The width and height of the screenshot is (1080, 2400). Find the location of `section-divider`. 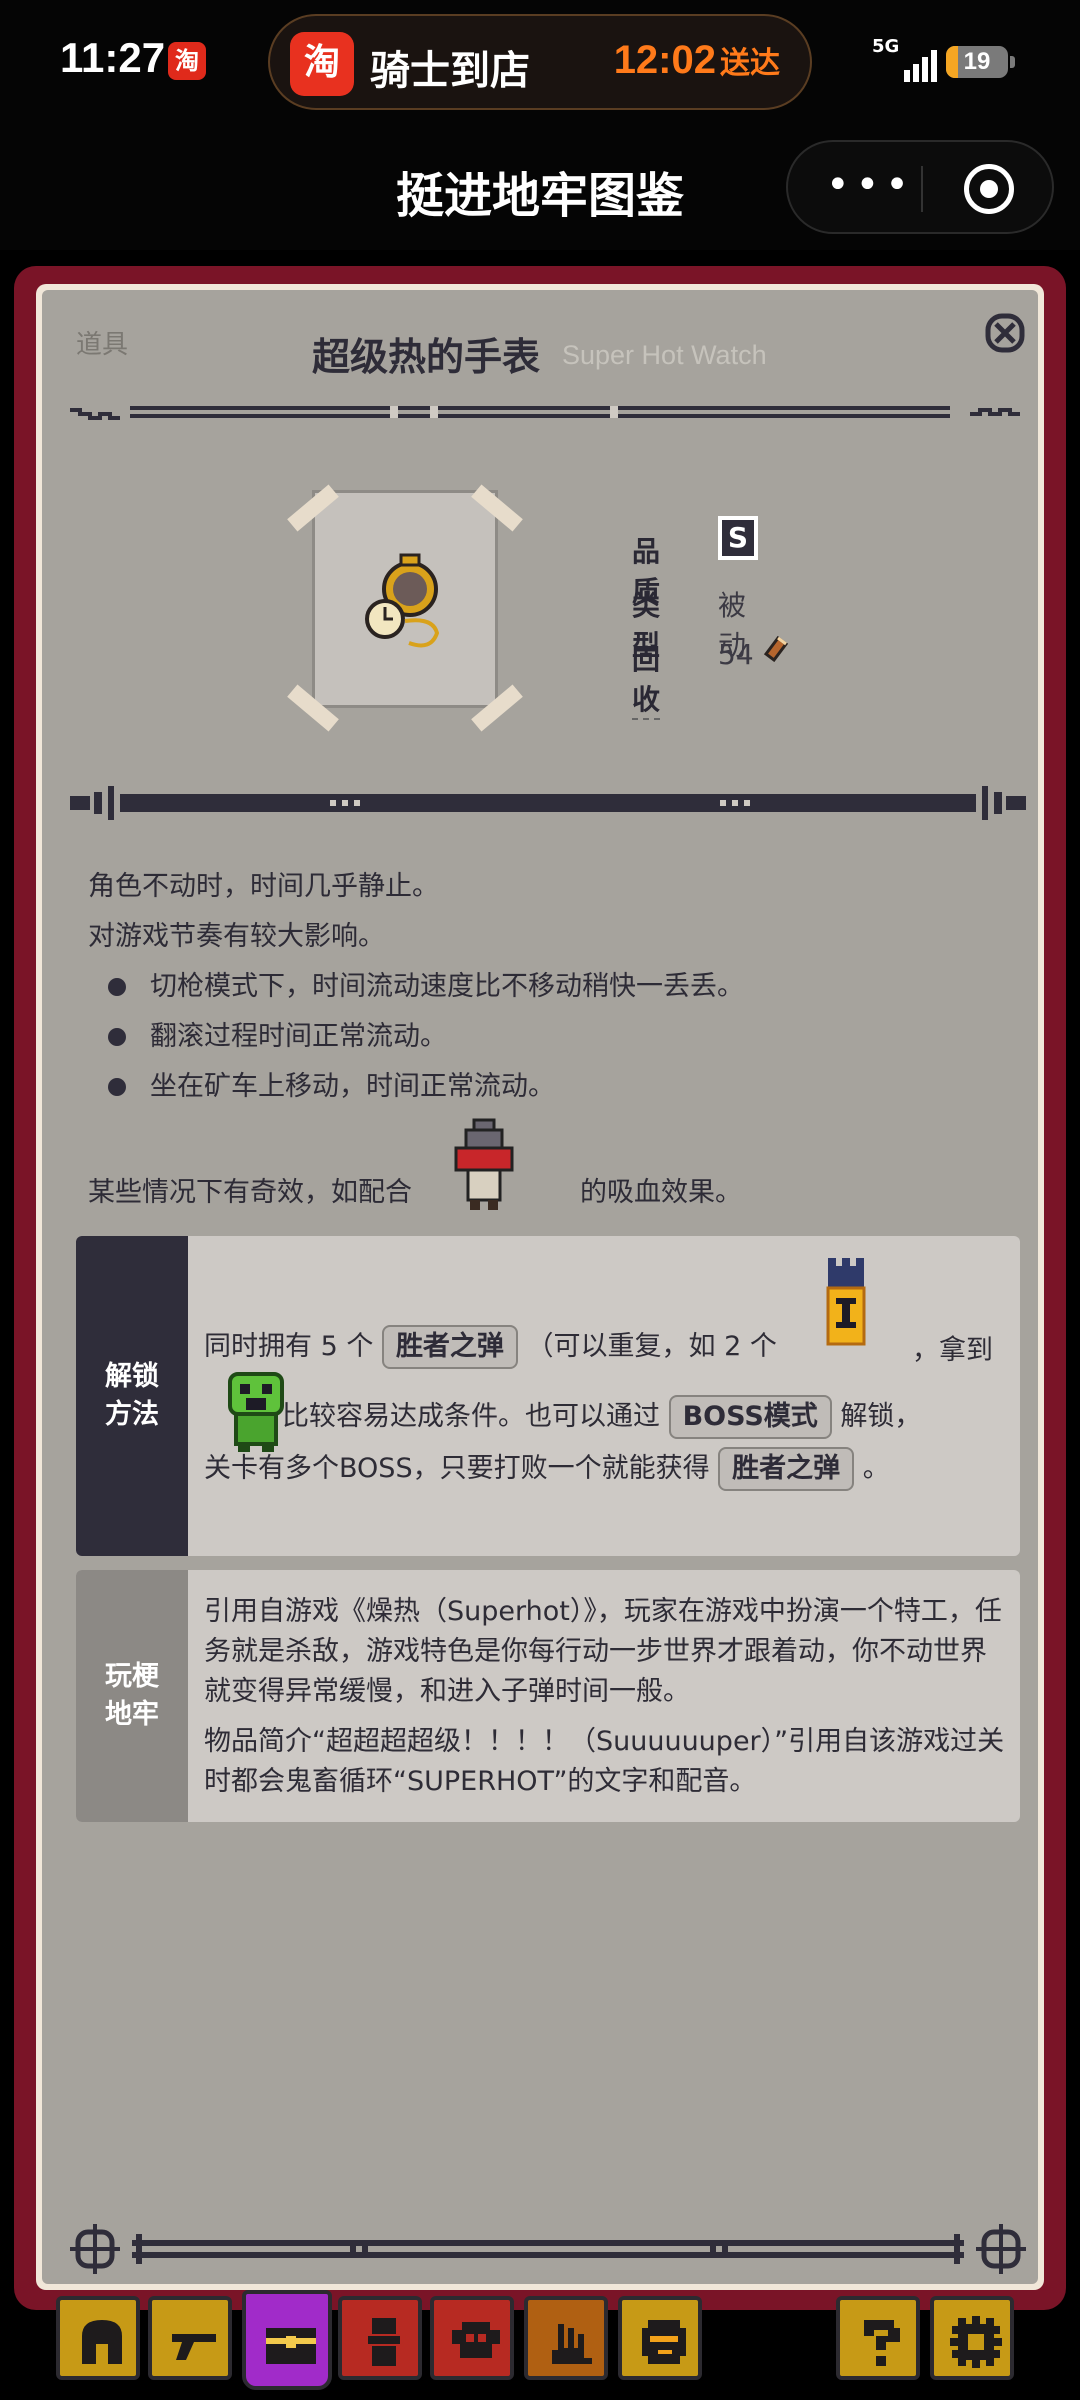

section-divider is located at coordinates (548, 803).